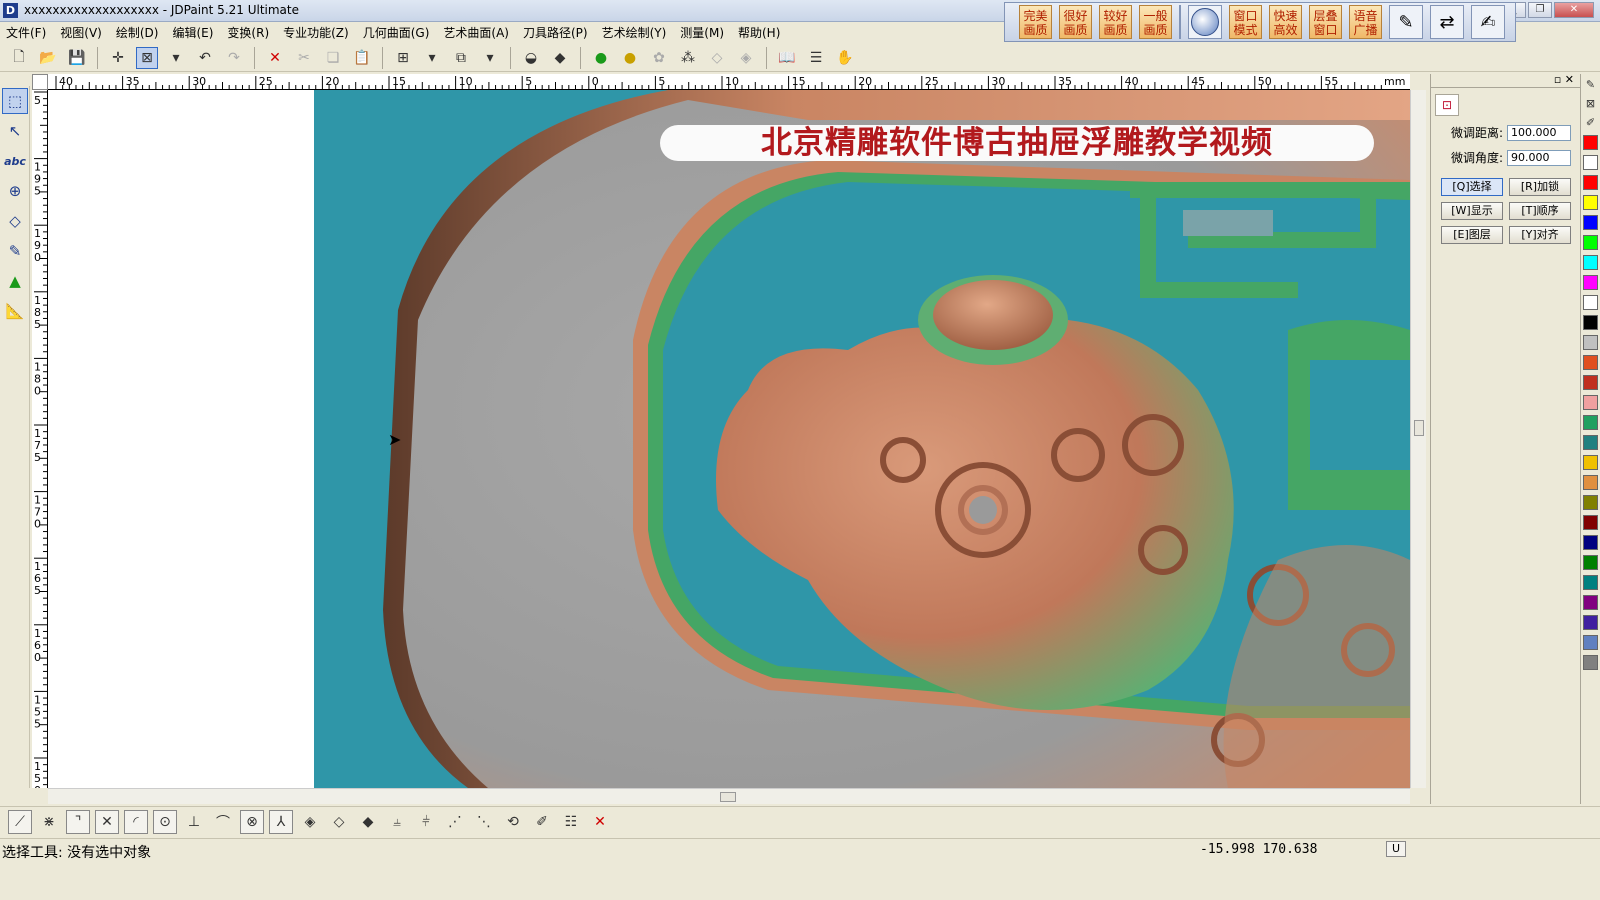  I want to click on snap-grid-a-icon: ◈, so click(310, 822).